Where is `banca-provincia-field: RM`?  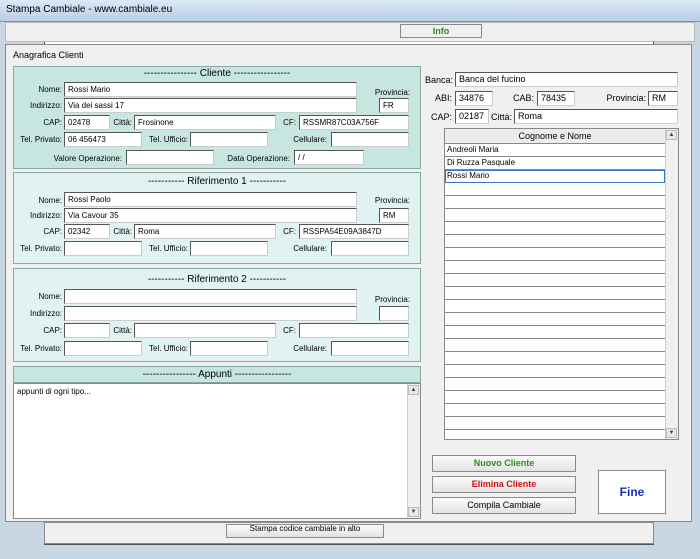 banca-provincia-field: RM is located at coordinates (663, 98).